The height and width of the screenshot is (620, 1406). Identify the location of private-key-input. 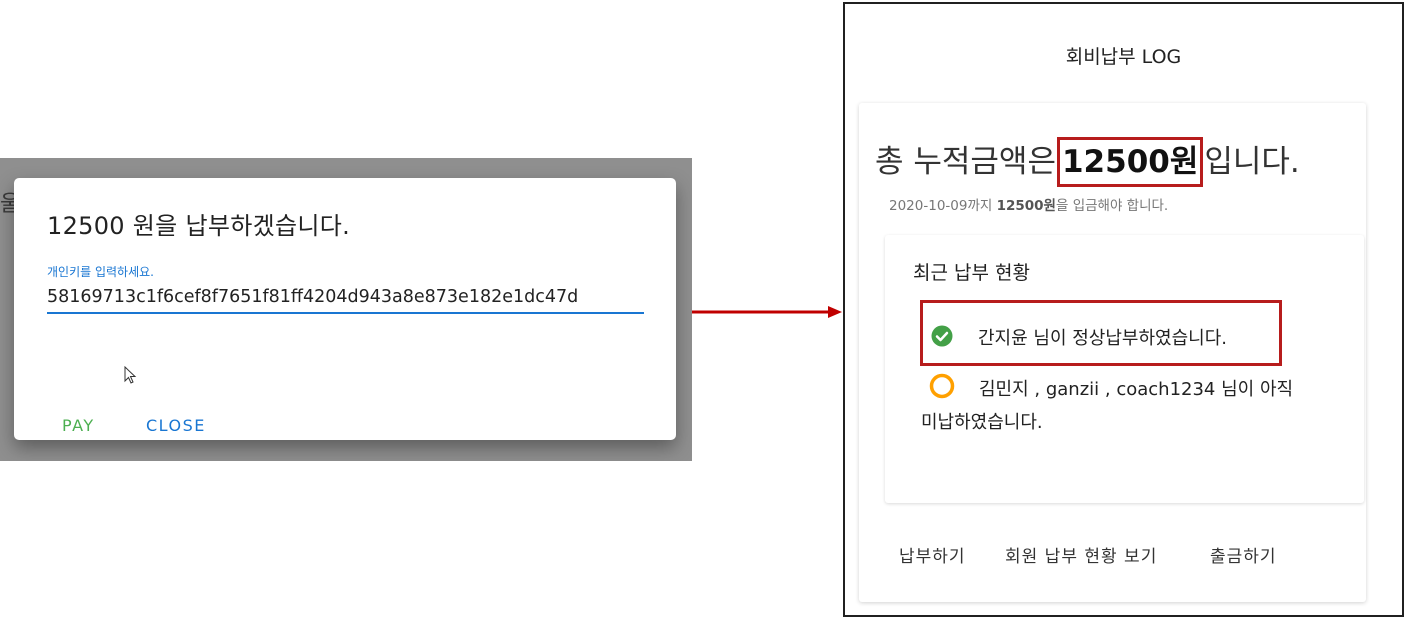
(345, 298).